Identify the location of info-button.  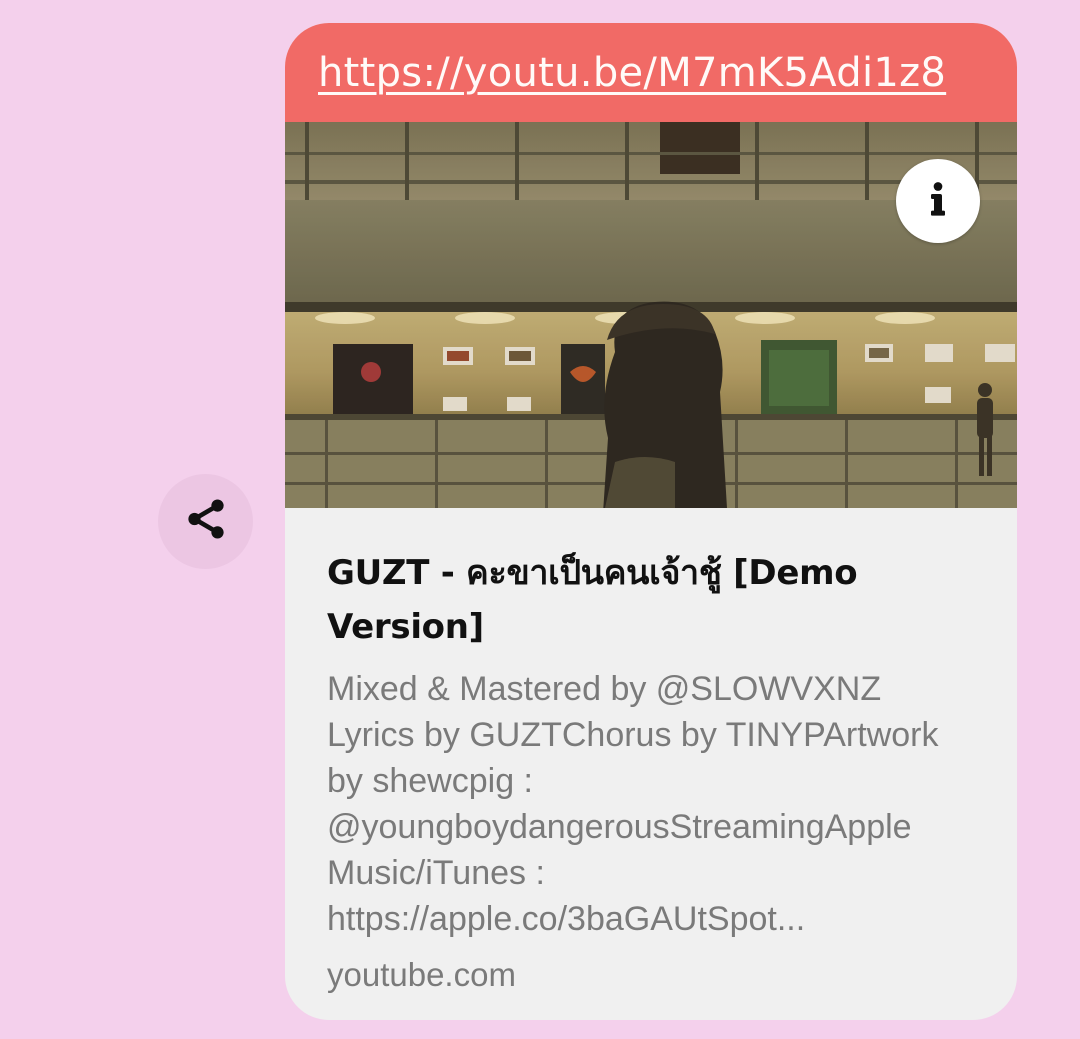
(938, 201).